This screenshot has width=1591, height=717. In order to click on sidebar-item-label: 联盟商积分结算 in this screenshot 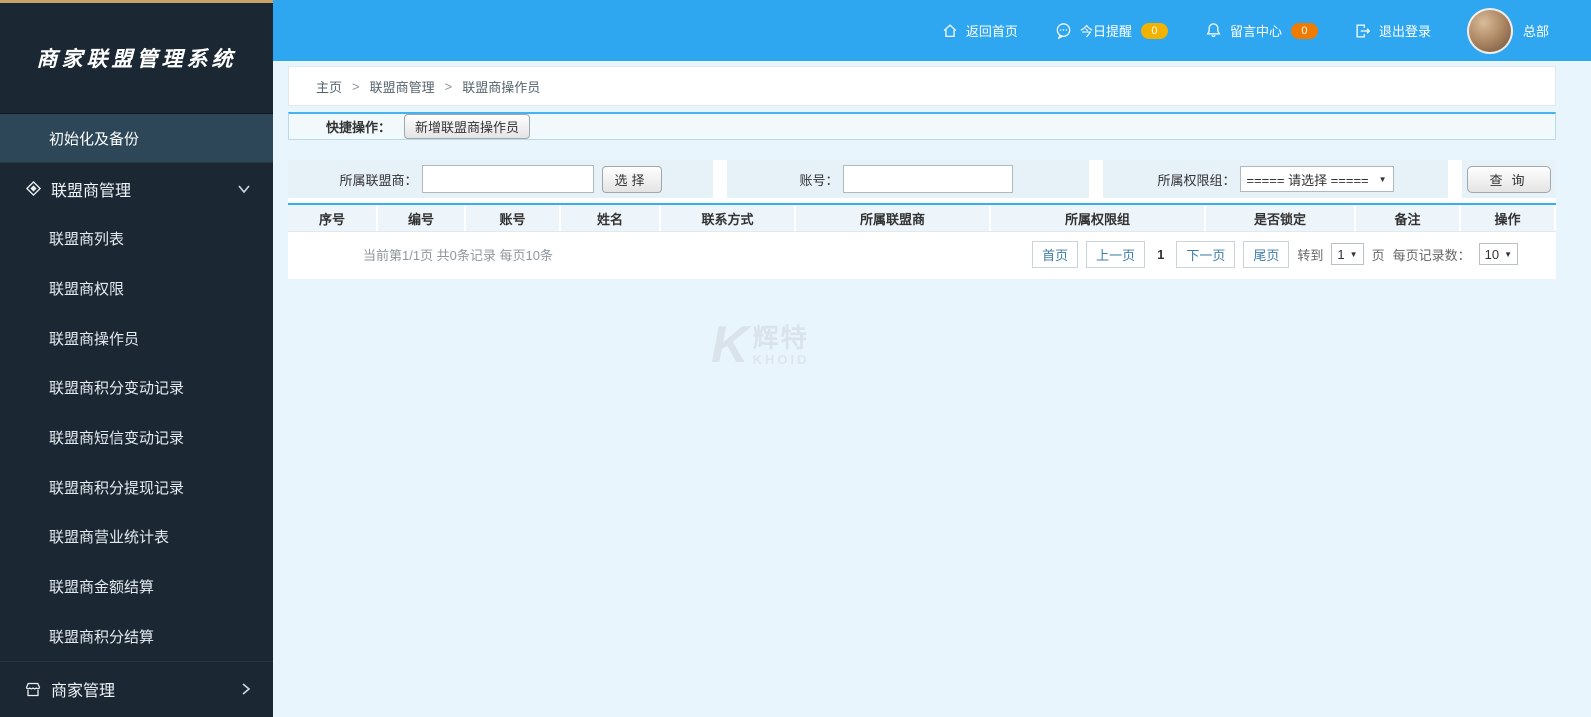, I will do `click(102, 637)`.